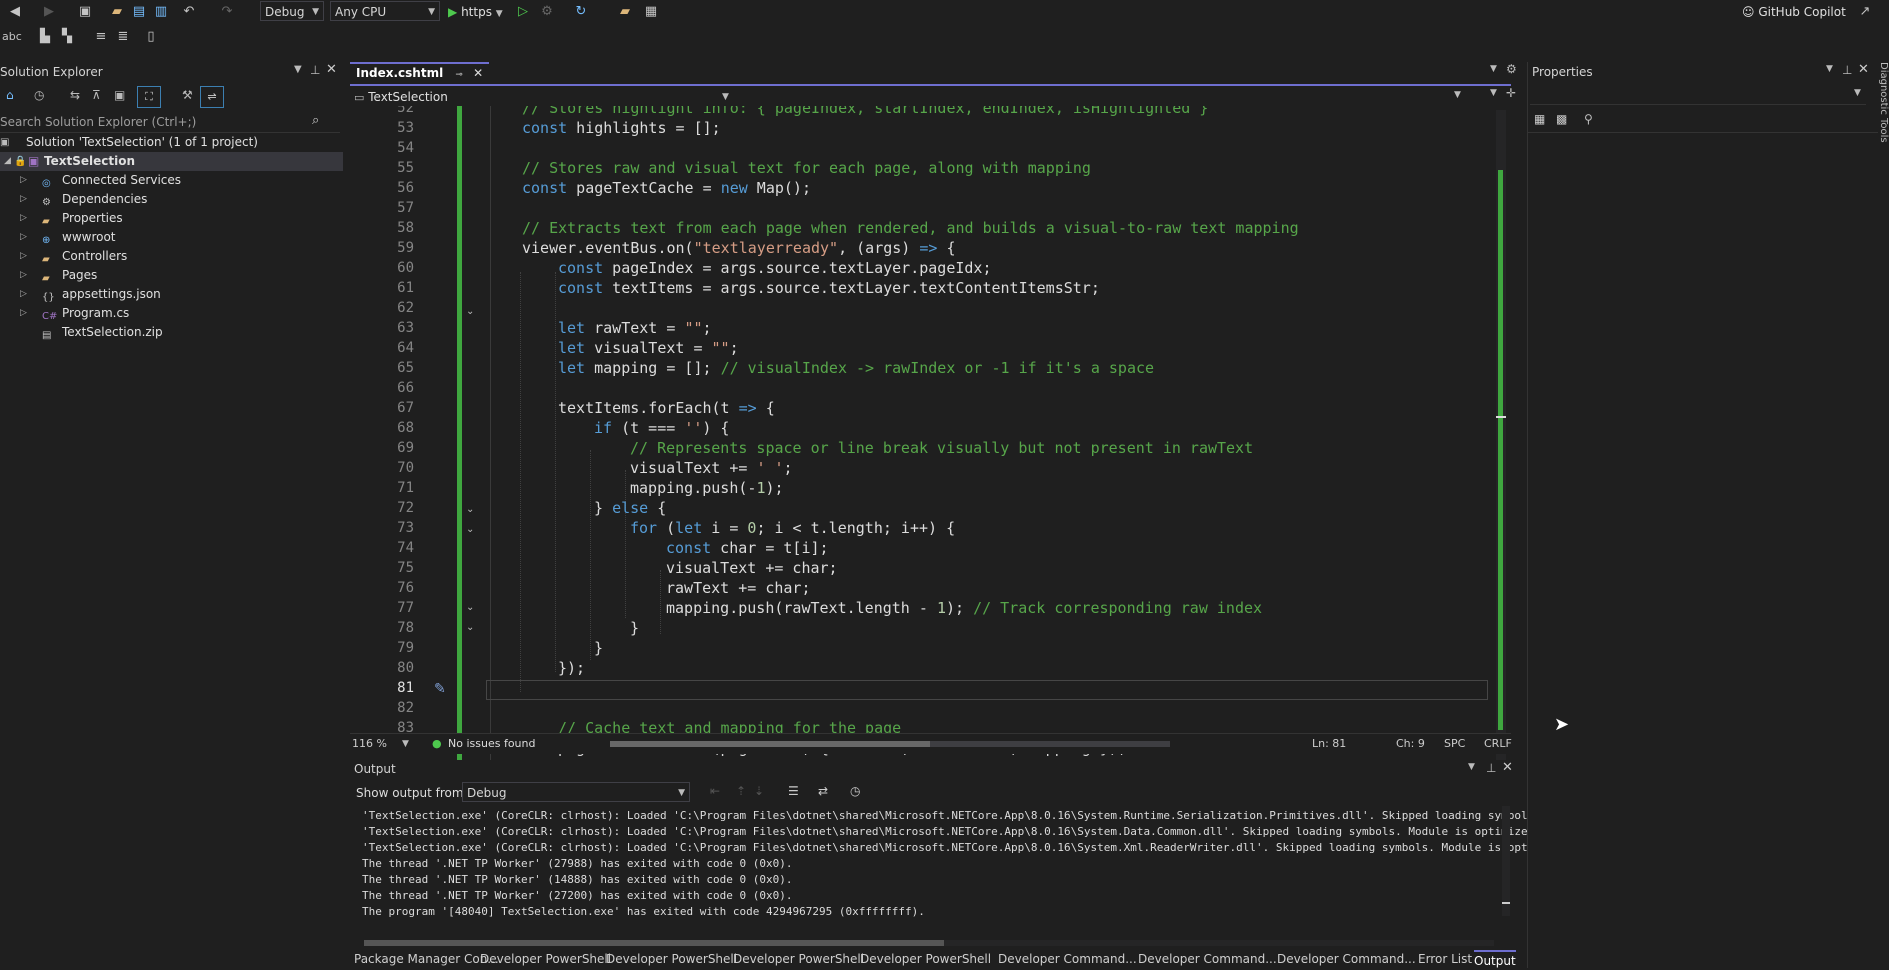  What do you see at coordinates (10, 95) in the screenshot?
I see `home-icon: ⌂` at bounding box center [10, 95].